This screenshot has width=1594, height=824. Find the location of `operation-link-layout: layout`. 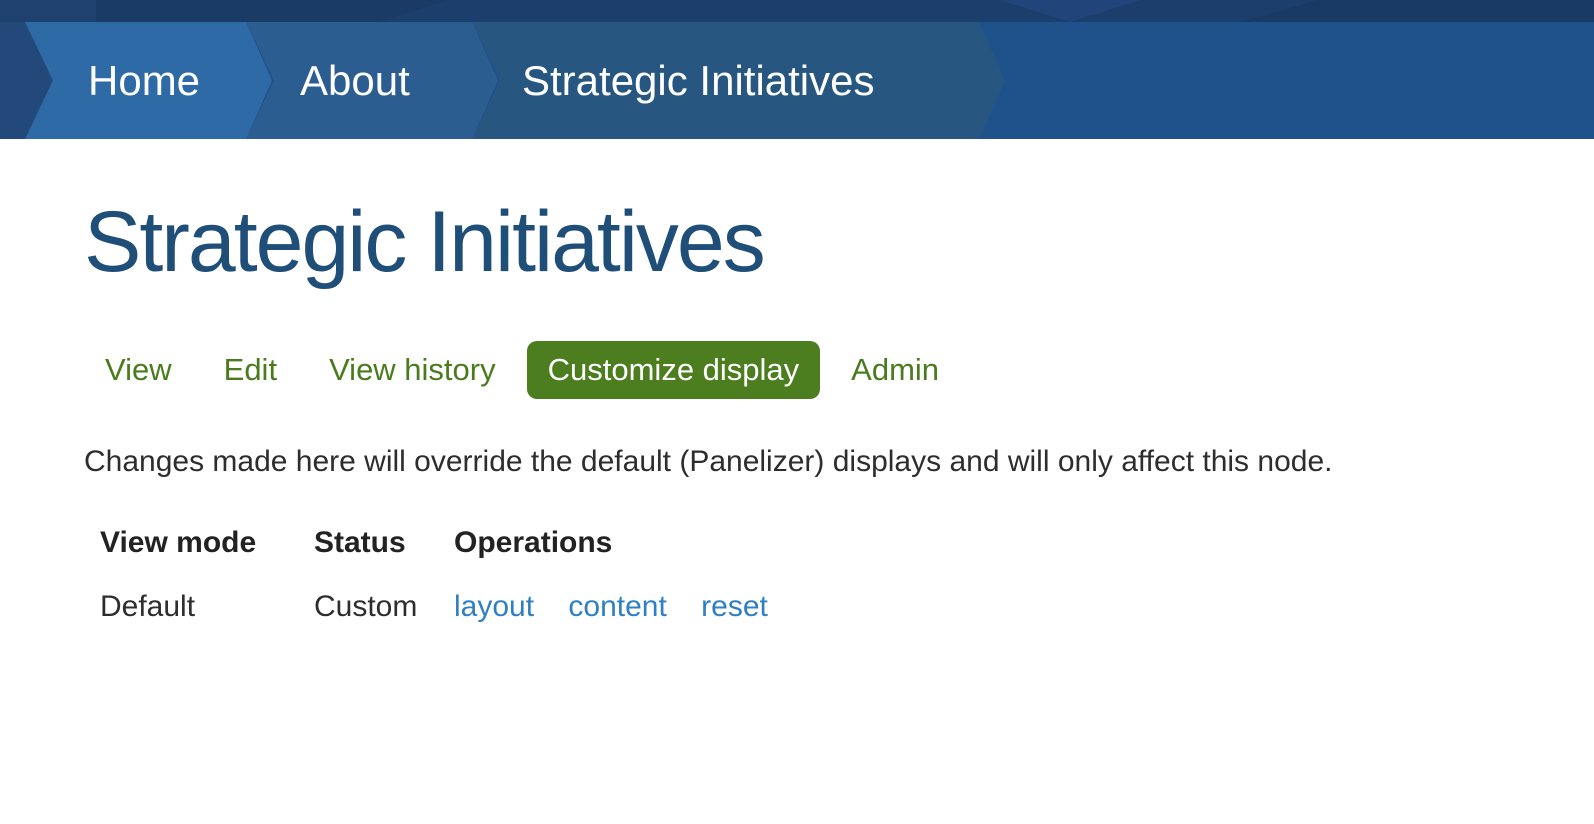

operation-link-layout: layout is located at coordinates (494, 606).